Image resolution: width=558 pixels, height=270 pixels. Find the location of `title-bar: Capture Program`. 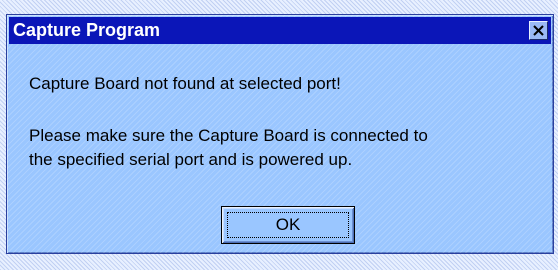

title-bar: Capture Program is located at coordinates (280, 30).